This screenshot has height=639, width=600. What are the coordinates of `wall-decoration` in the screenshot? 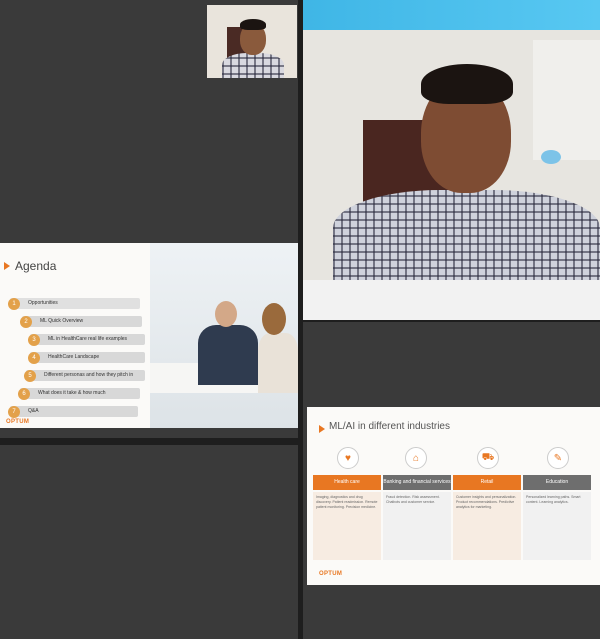 It's located at (551, 157).